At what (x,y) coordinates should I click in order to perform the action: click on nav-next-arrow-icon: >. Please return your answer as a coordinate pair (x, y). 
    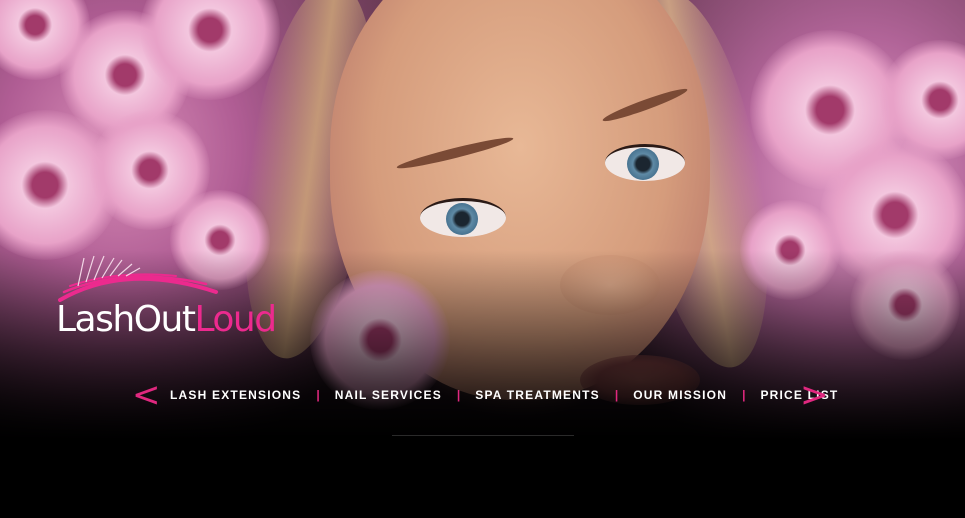
    Looking at the image, I should click on (814, 395).